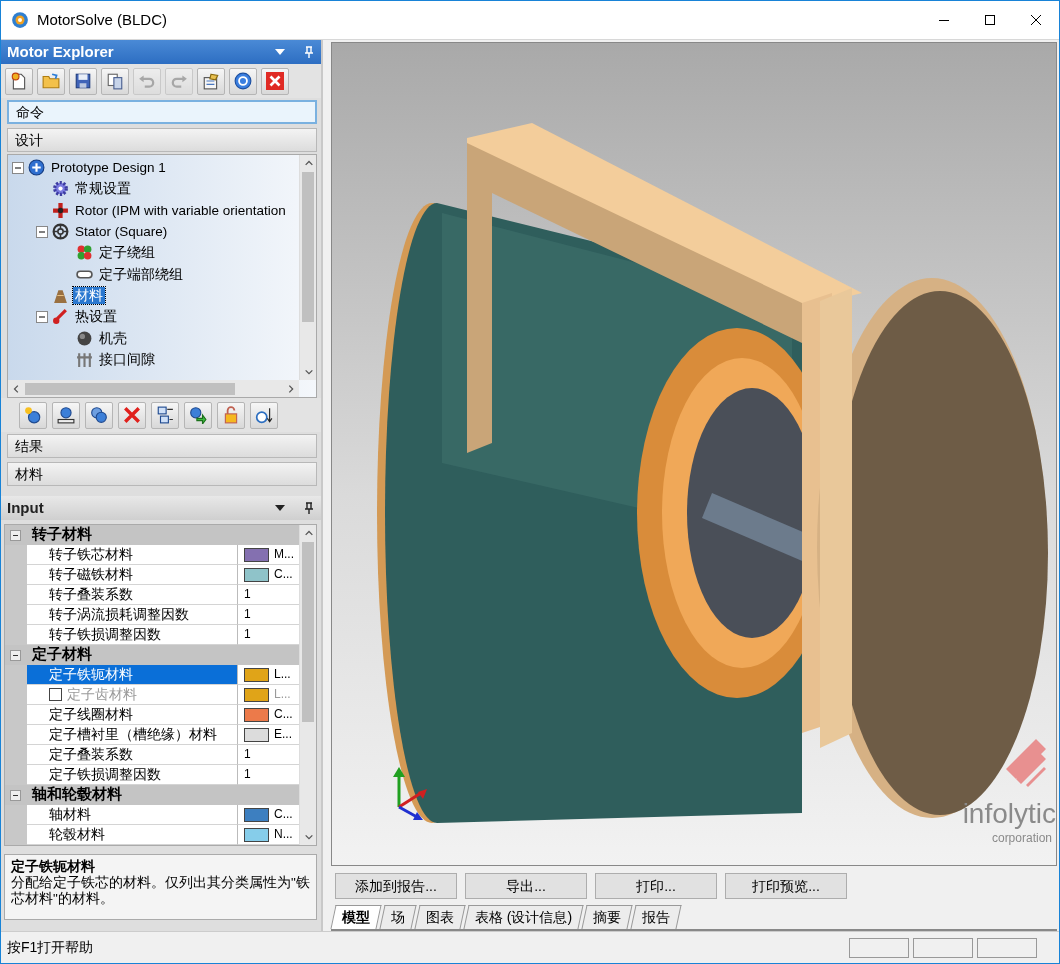 The width and height of the screenshot is (1060, 964). Describe the element at coordinates (990, 20) in the screenshot. I see `maximize-icon` at that location.